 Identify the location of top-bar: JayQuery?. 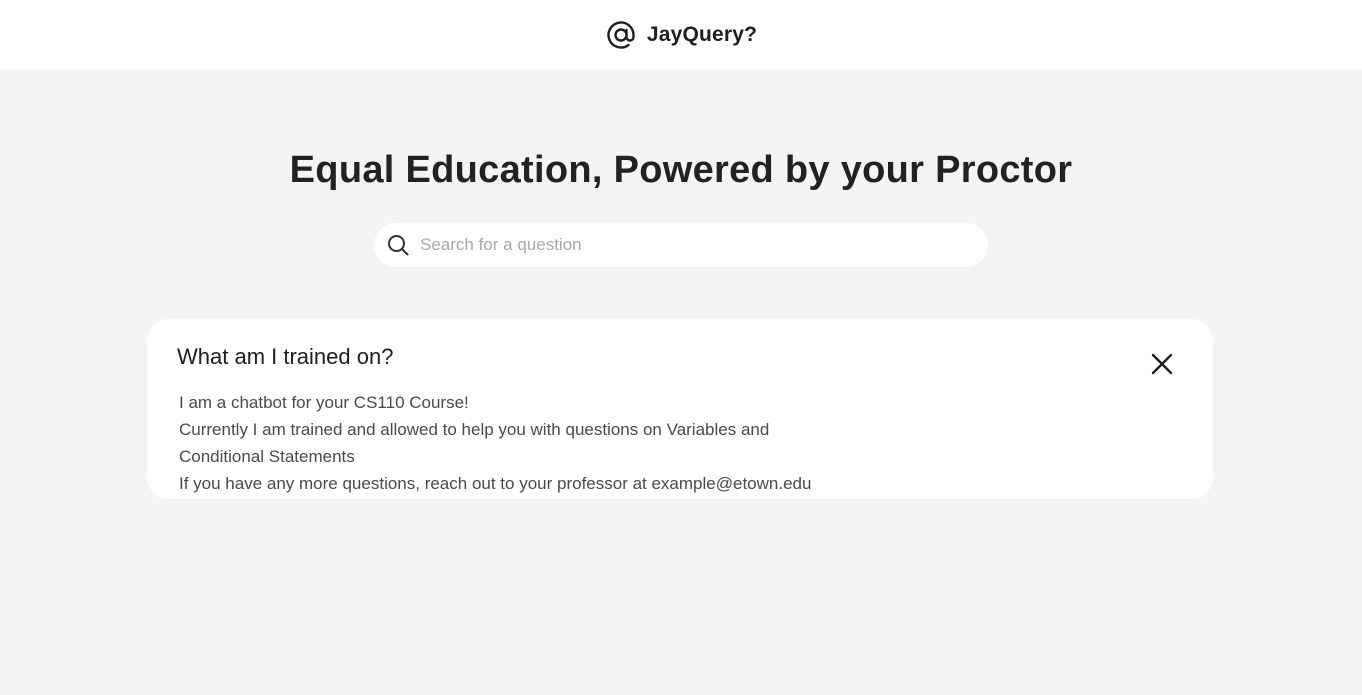
(681, 35).